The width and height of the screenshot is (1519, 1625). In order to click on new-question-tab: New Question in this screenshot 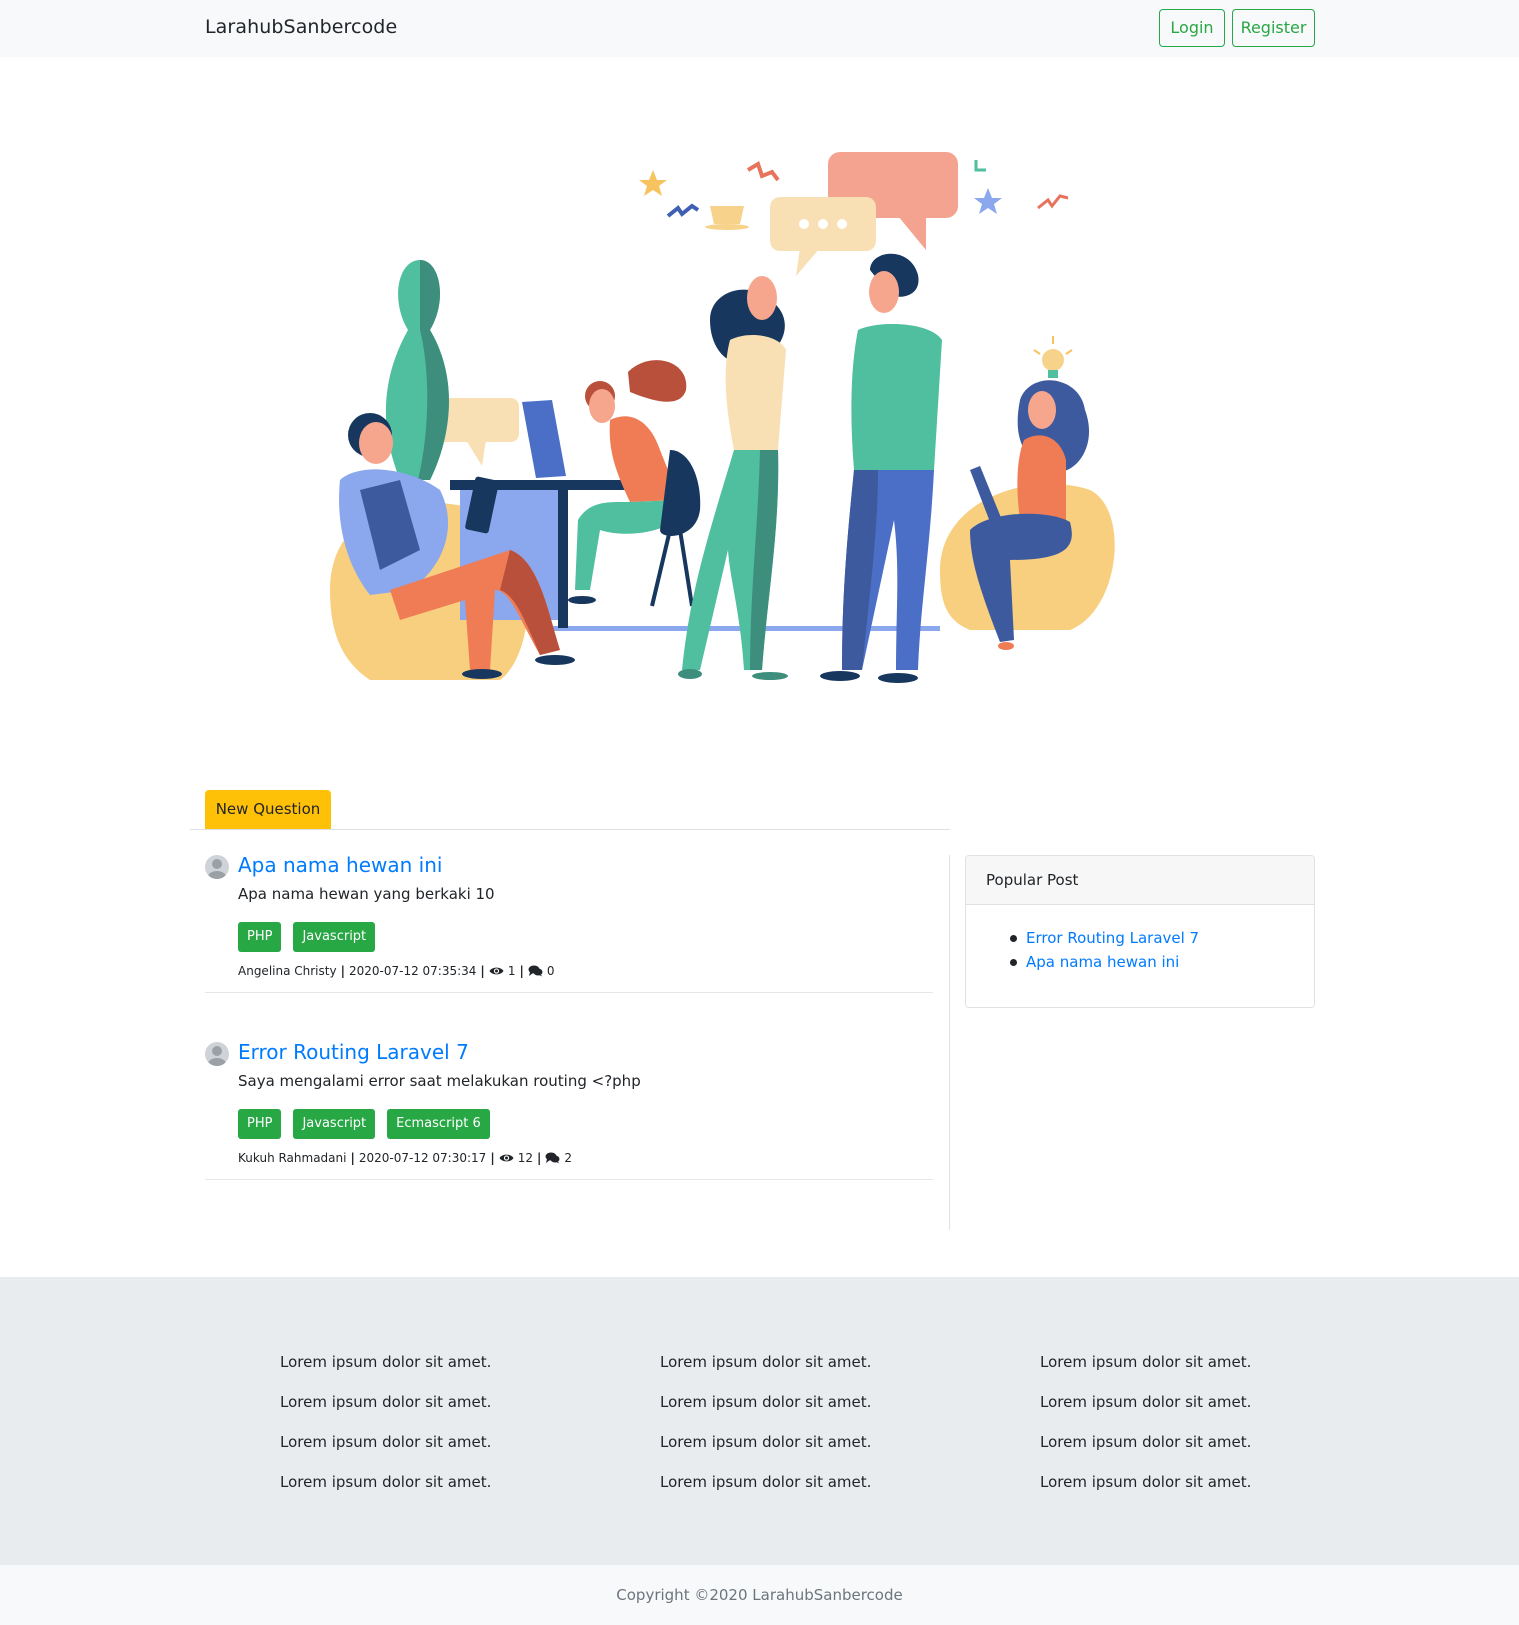, I will do `click(268, 809)`.